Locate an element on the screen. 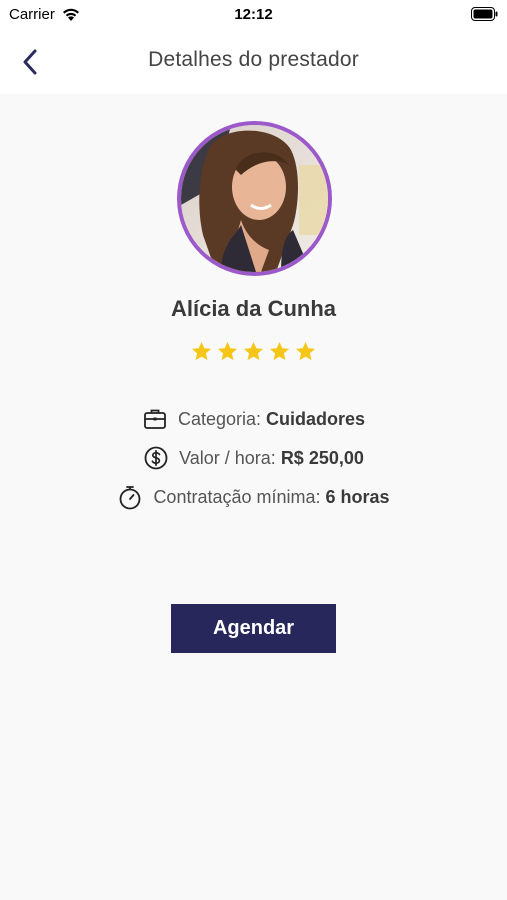 The image size is (507, 900). page-title: Detalhes do prestador is located at coordinates (253, 59).